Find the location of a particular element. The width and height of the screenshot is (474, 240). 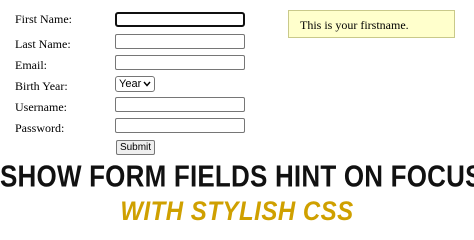

password-label: Password: is located at coordinates (40, 128).